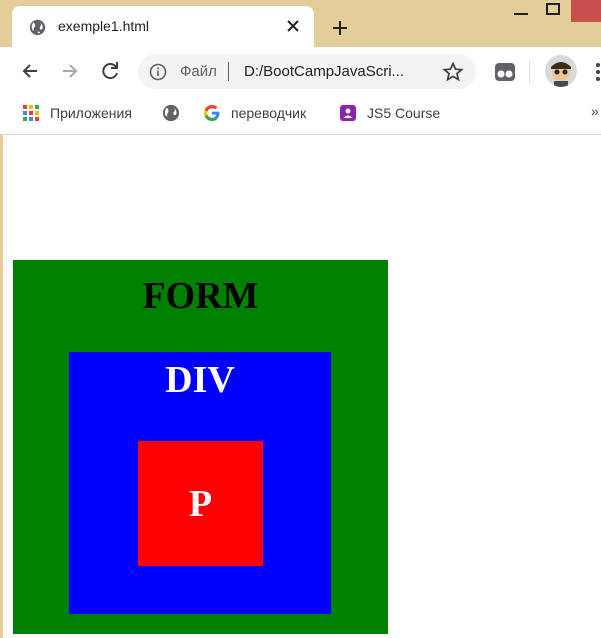 The width and height of the screenshot is (601, 638). Describe the element at coordinates (70, 71) in the screenshot. I see `forward-arrow-icon` at that location.